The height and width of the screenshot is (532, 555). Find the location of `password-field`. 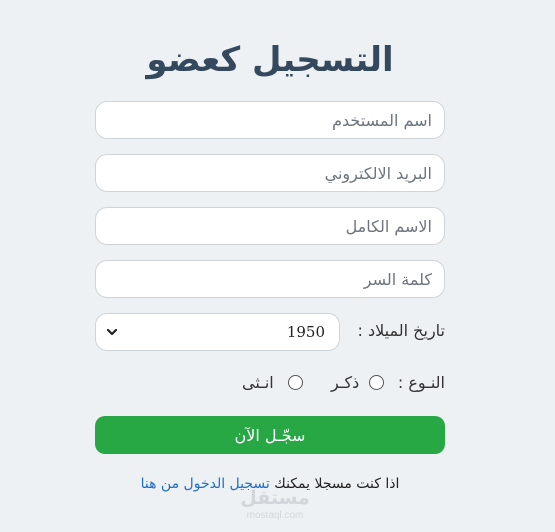

password-field is located at coordinates (270, 279).